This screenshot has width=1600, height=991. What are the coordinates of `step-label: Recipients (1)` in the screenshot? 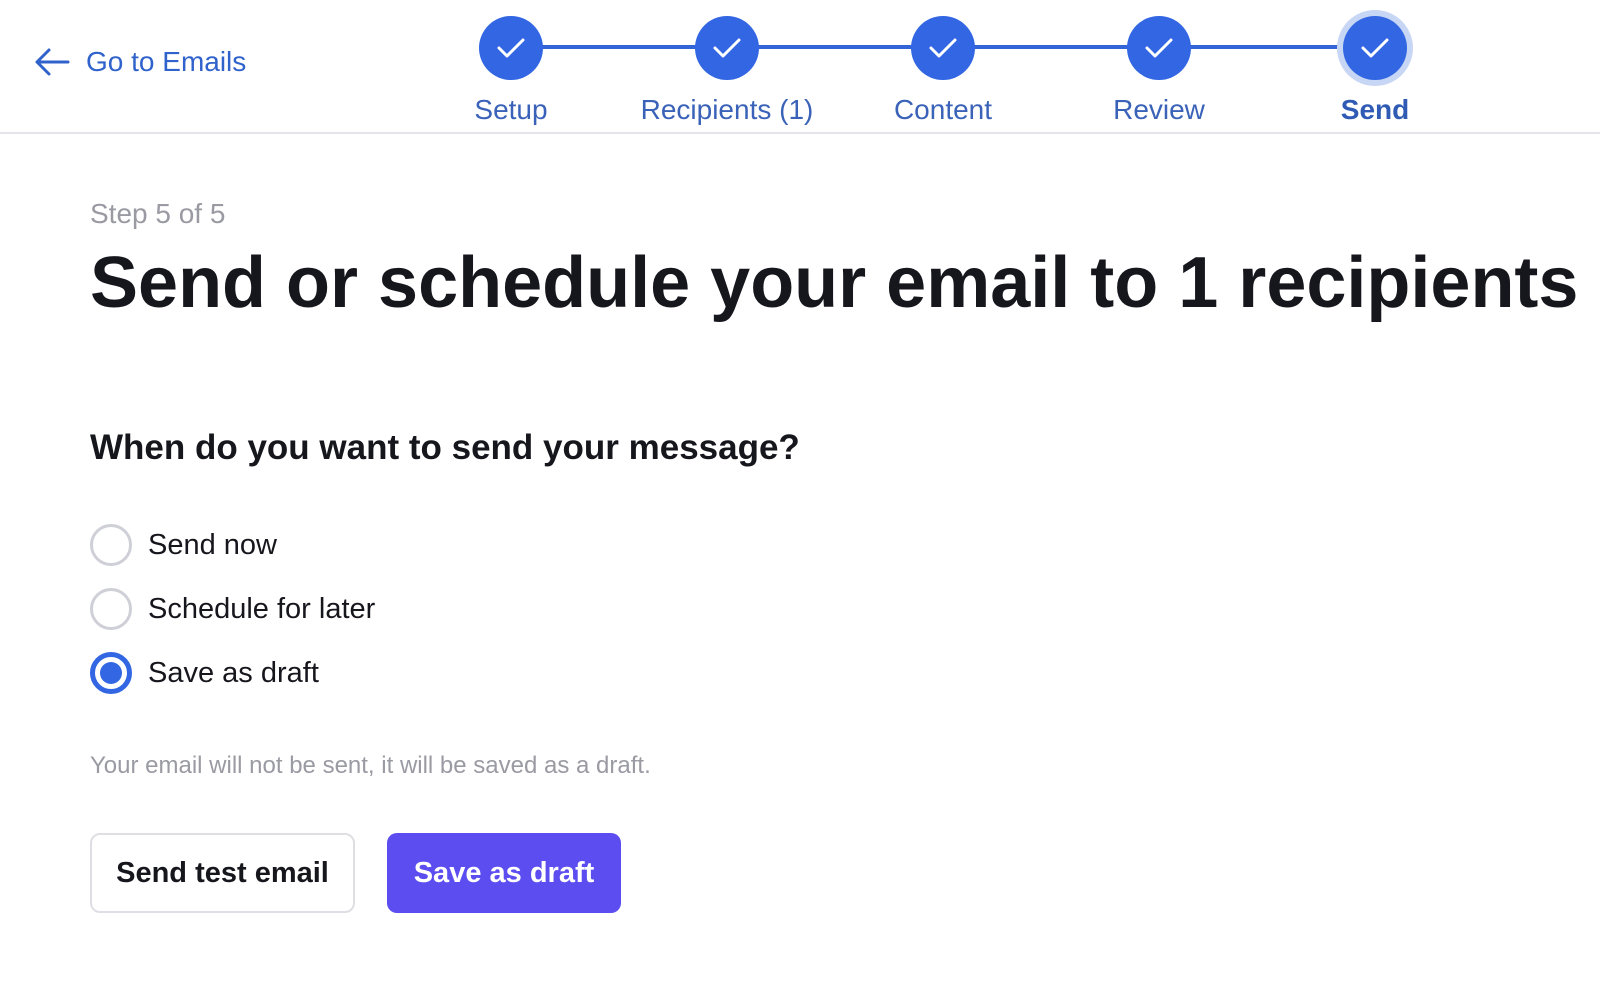 It's located at (727, 109).